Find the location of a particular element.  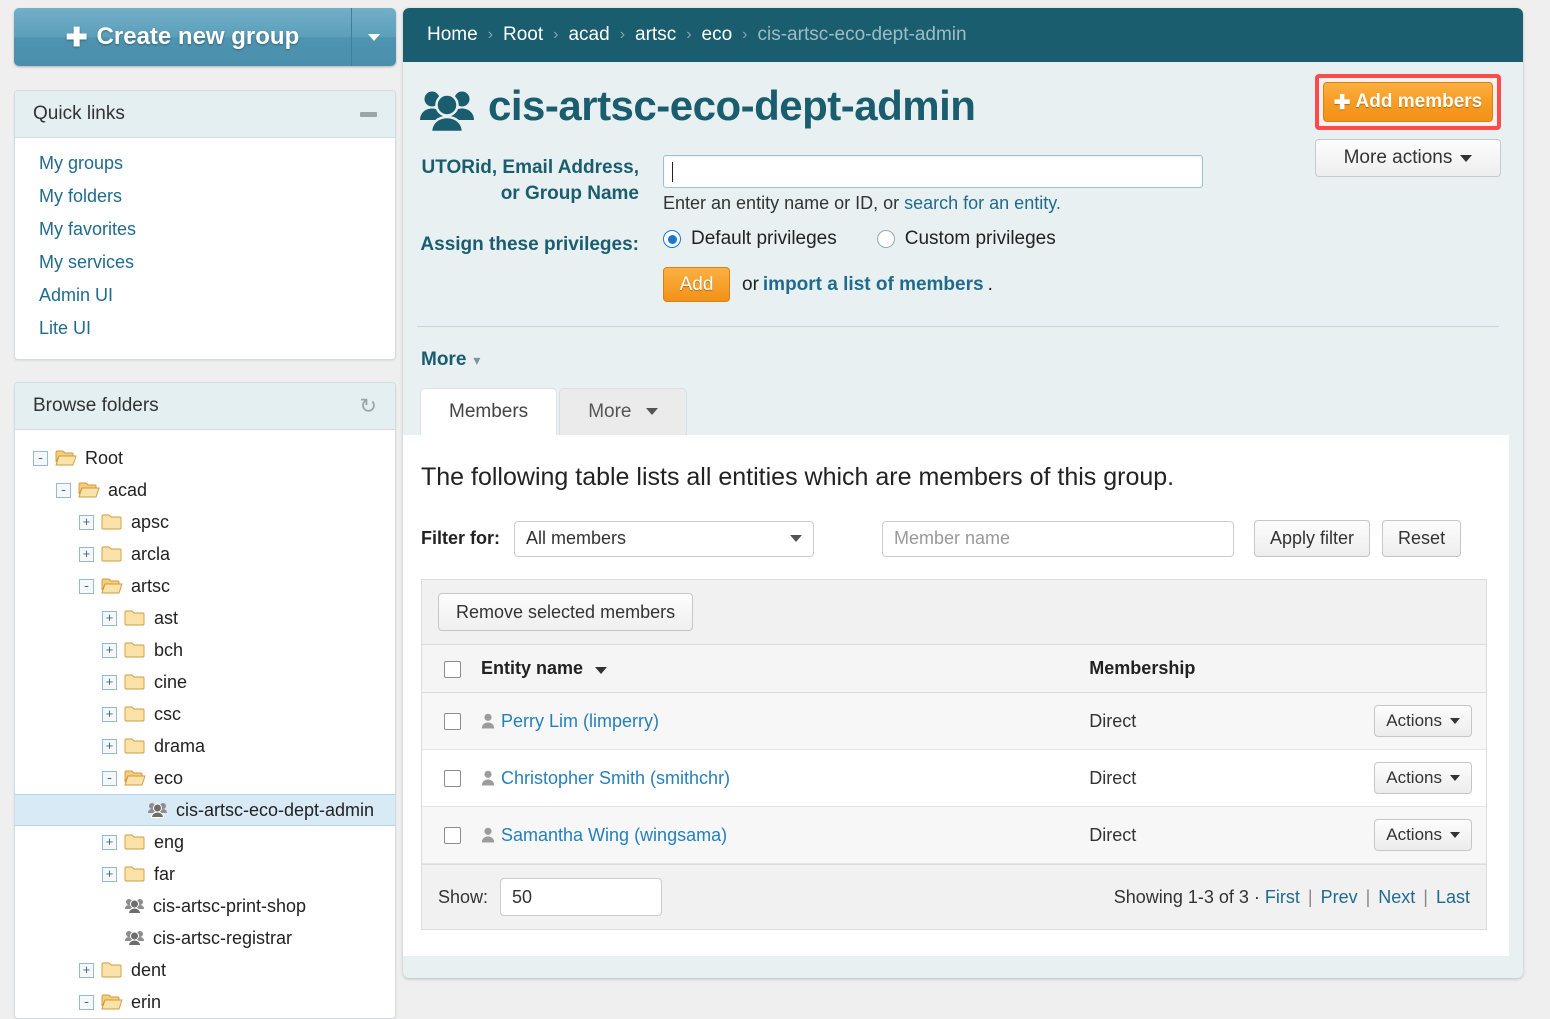

breadcrumb-item-acad: acad is located at coordinates (588, 35).